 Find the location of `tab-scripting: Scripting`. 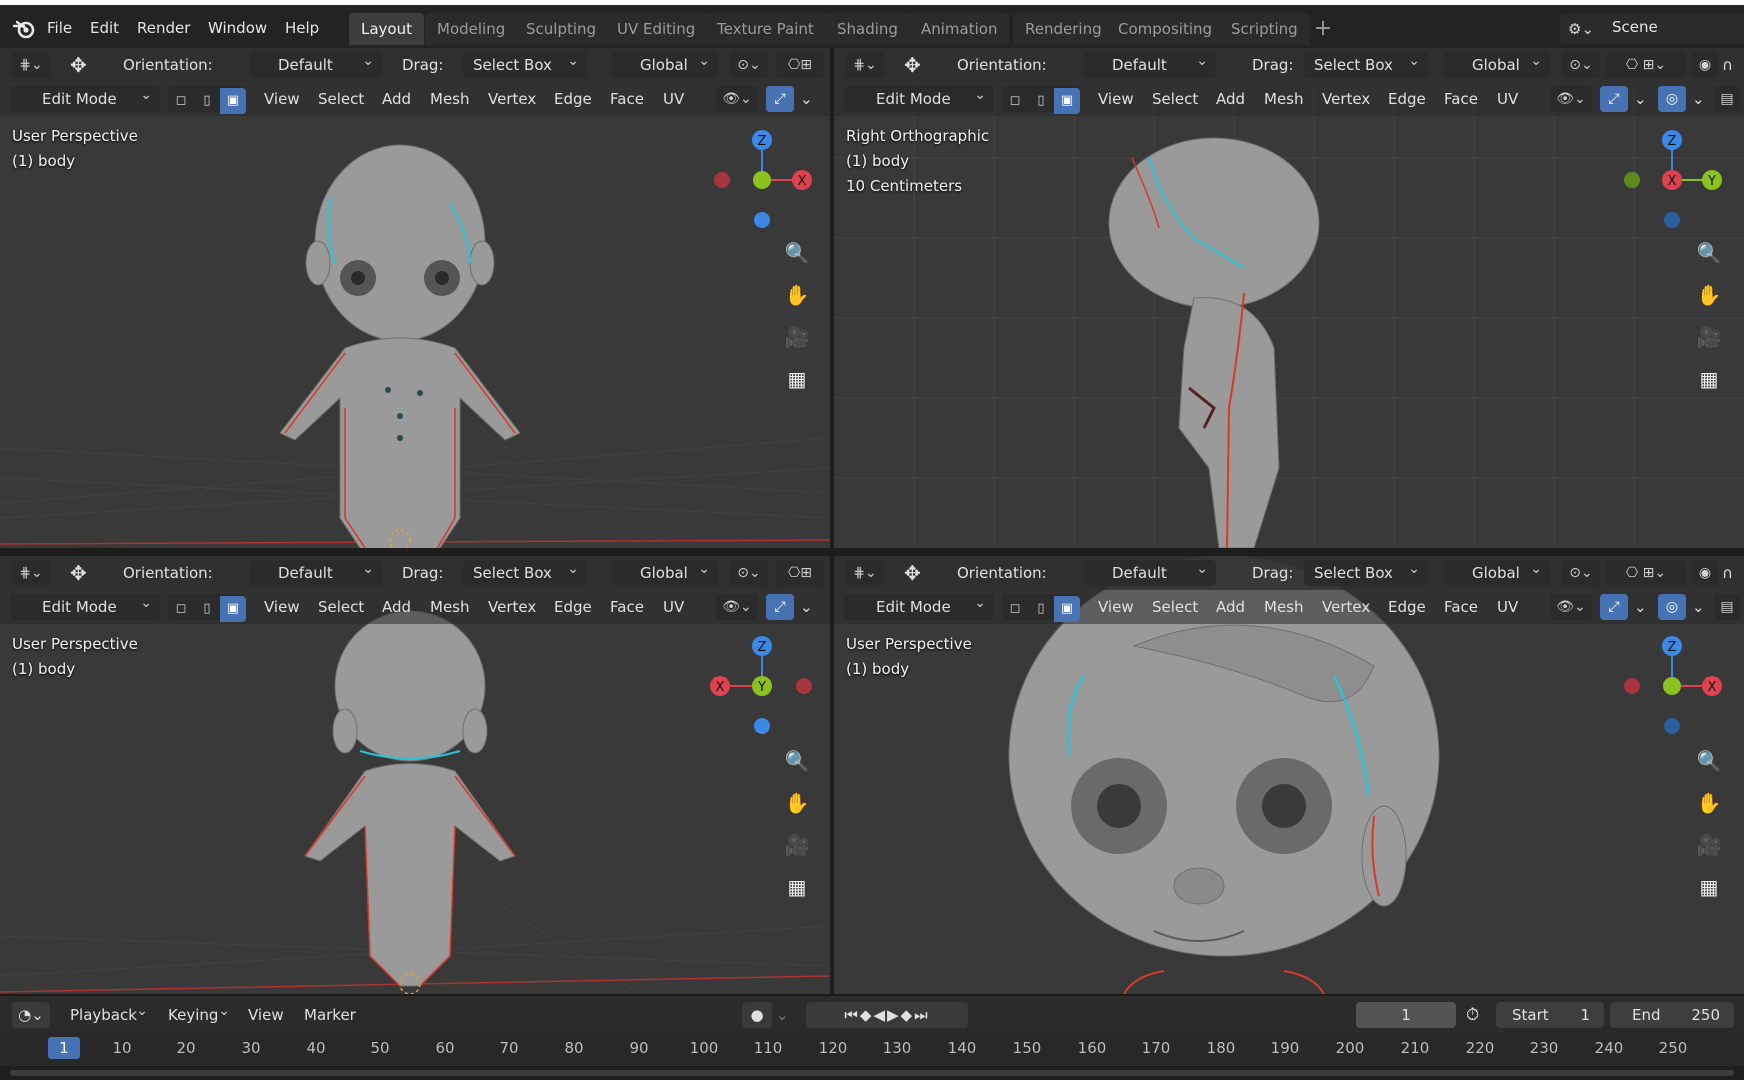

tab-scripting: Scripting is located at coordinates (1264, 29).